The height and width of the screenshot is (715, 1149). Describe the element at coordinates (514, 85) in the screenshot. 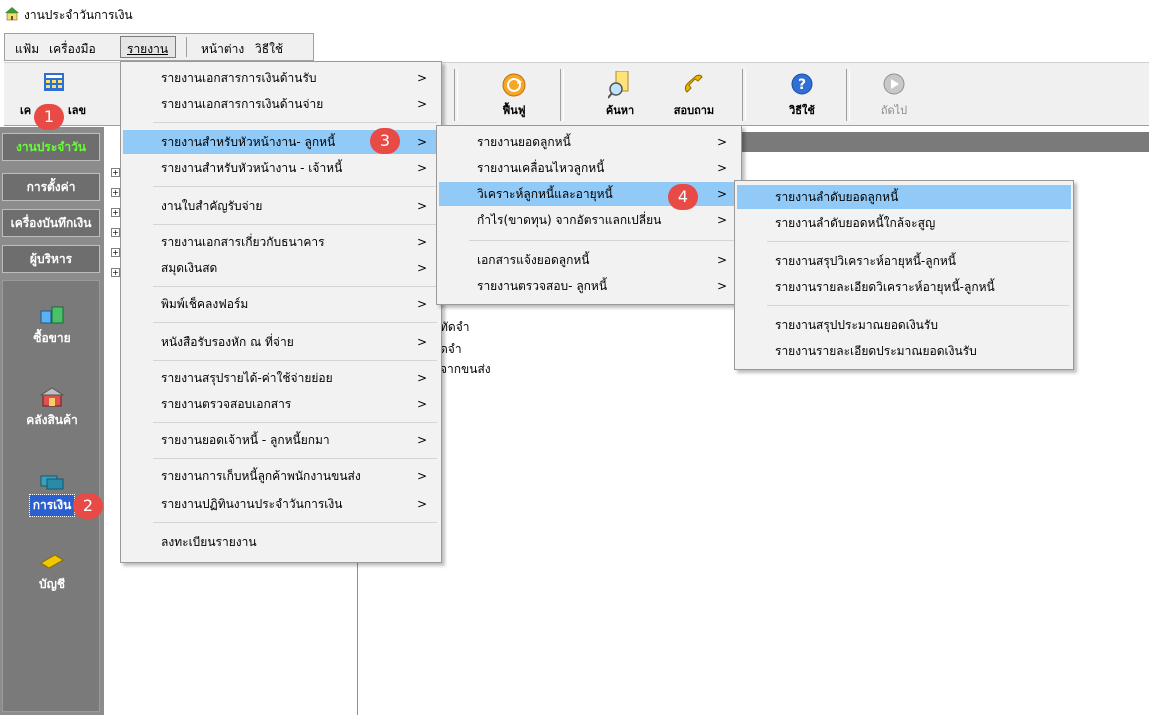

I see `refresh-icon` at that location.